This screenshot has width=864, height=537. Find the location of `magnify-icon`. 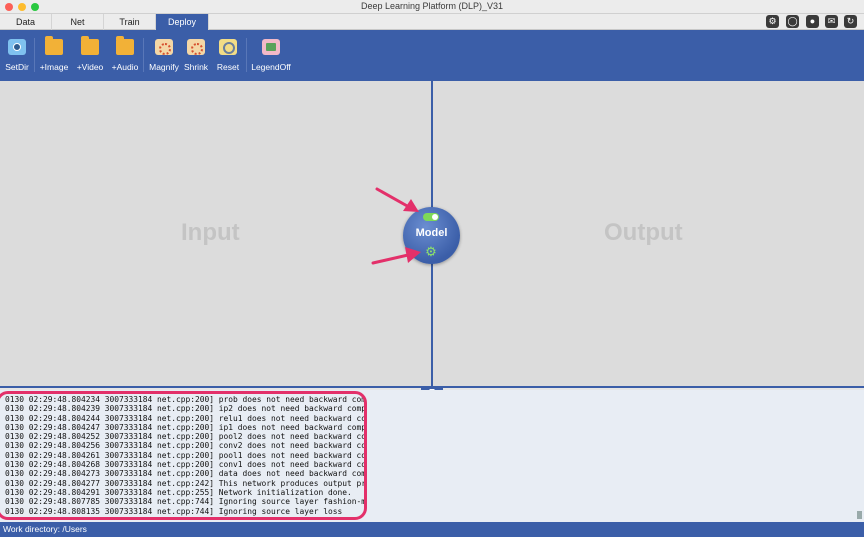

magnify-icon is located at coordinates (164, 47).